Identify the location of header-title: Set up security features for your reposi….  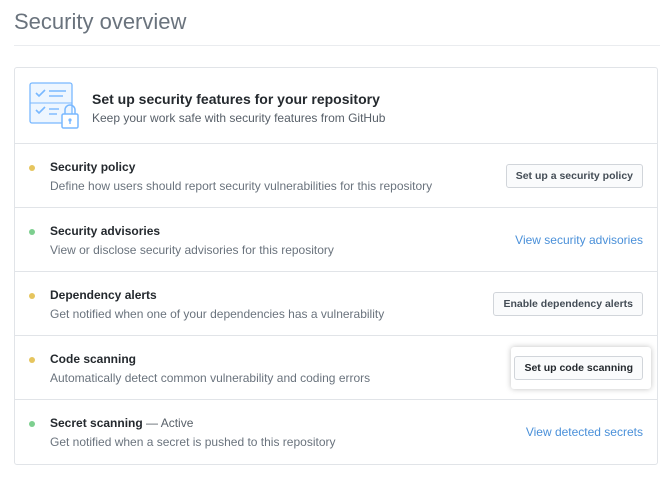
(236, 99).